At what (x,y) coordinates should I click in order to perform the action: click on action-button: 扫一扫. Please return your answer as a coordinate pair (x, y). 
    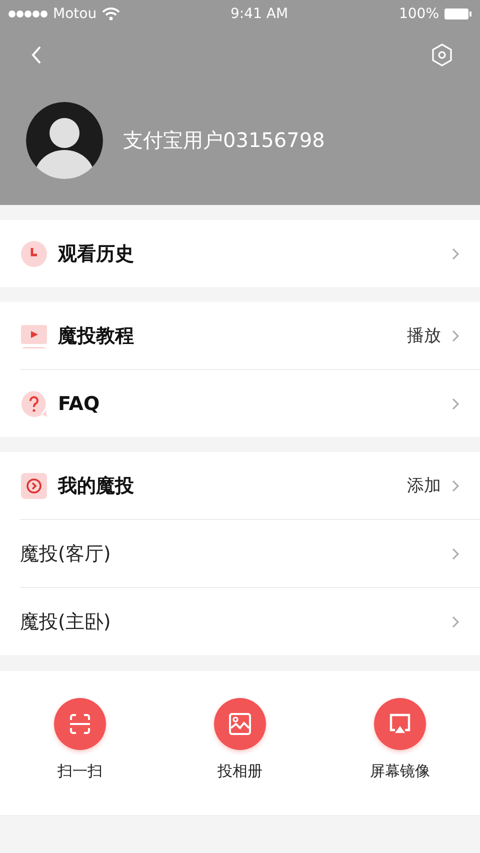
    Looking at the image, I should click on (80, 743).